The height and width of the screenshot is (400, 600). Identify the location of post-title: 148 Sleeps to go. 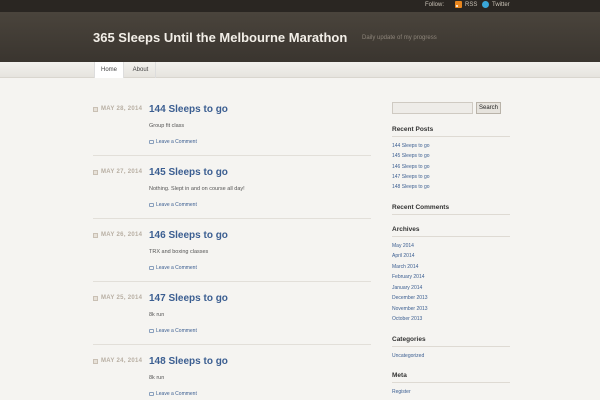
(188, 361).